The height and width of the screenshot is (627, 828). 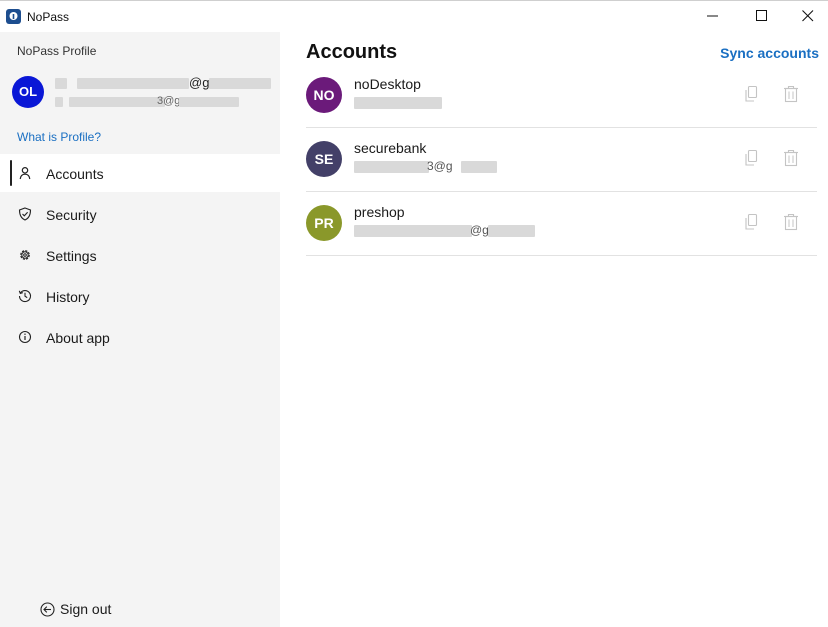 What do you see at coordinates (713, 16) in the screenshot?
I see `minimize-button` at bounding box center [713, 16].